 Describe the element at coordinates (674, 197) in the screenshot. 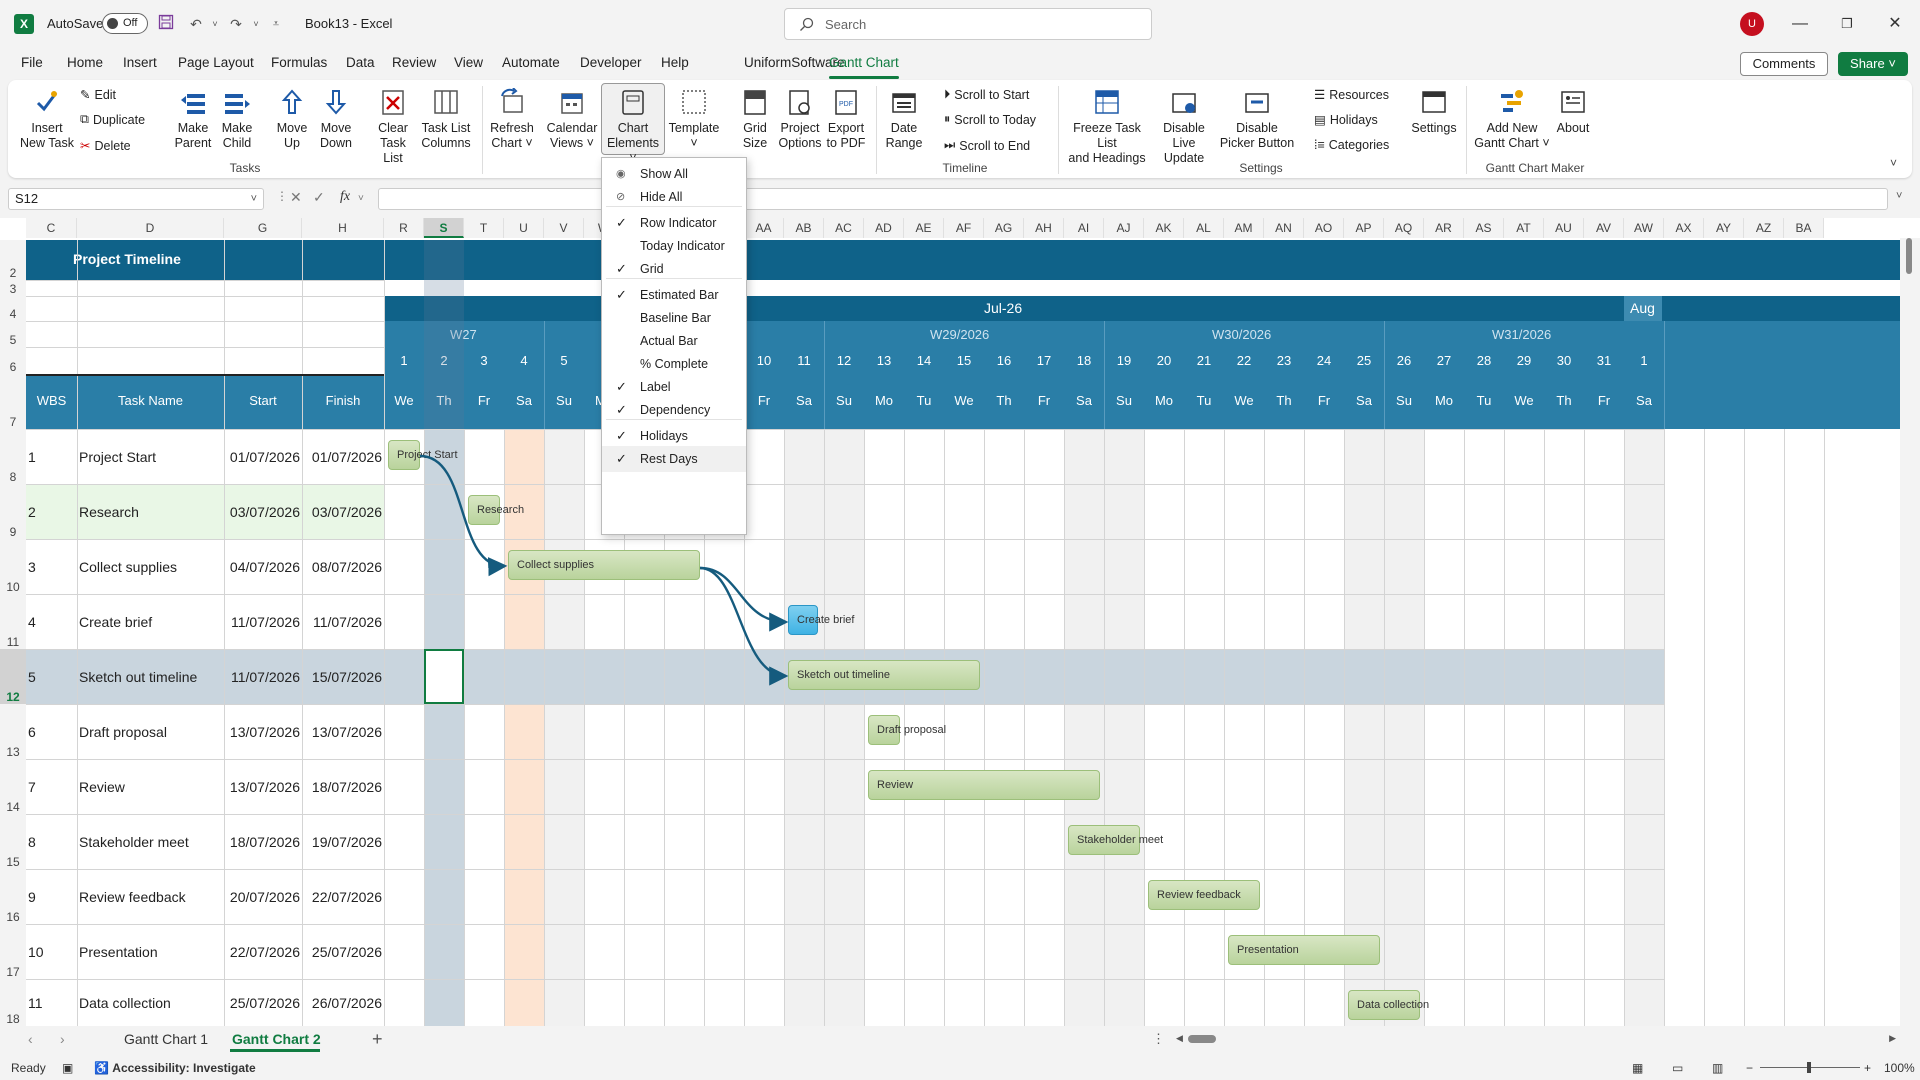

I see `dropdown-item-hide-all: ⊘ Hide All` at that location.